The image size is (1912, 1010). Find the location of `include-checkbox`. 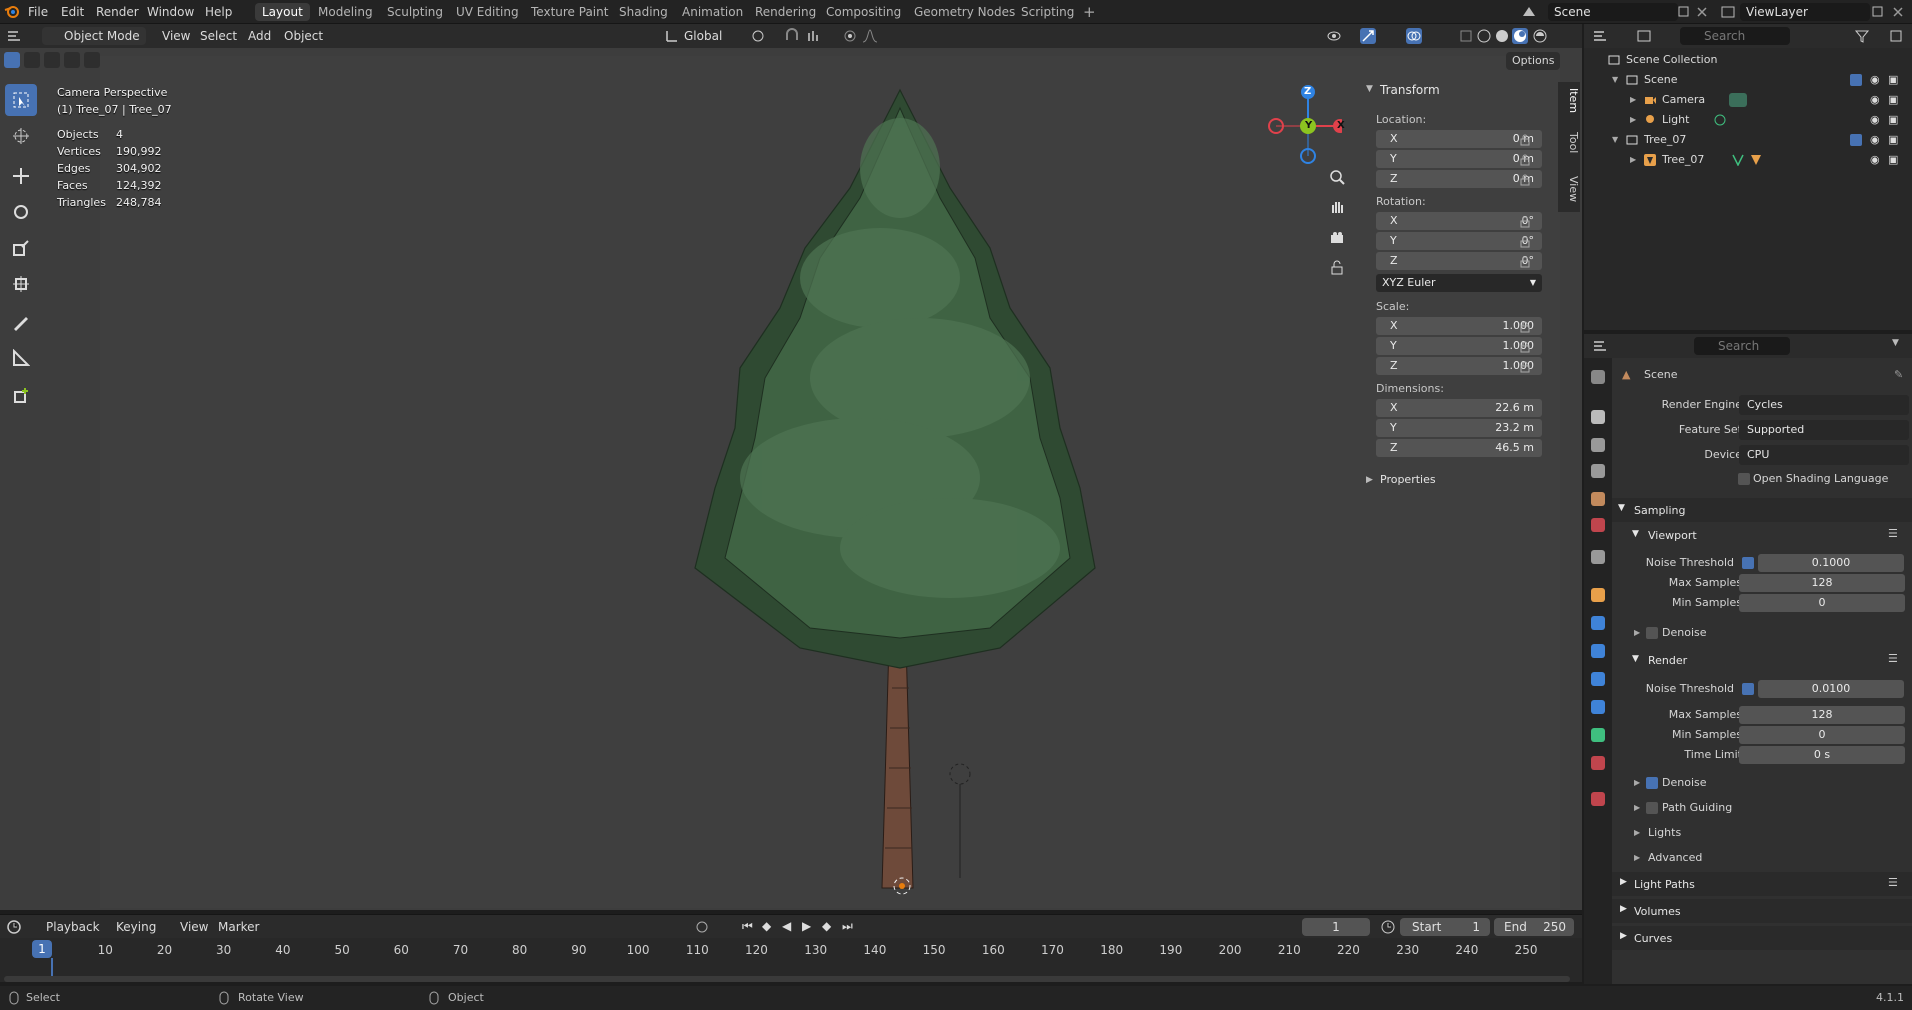

include-checkbox is located at coordinates (1856, 140).